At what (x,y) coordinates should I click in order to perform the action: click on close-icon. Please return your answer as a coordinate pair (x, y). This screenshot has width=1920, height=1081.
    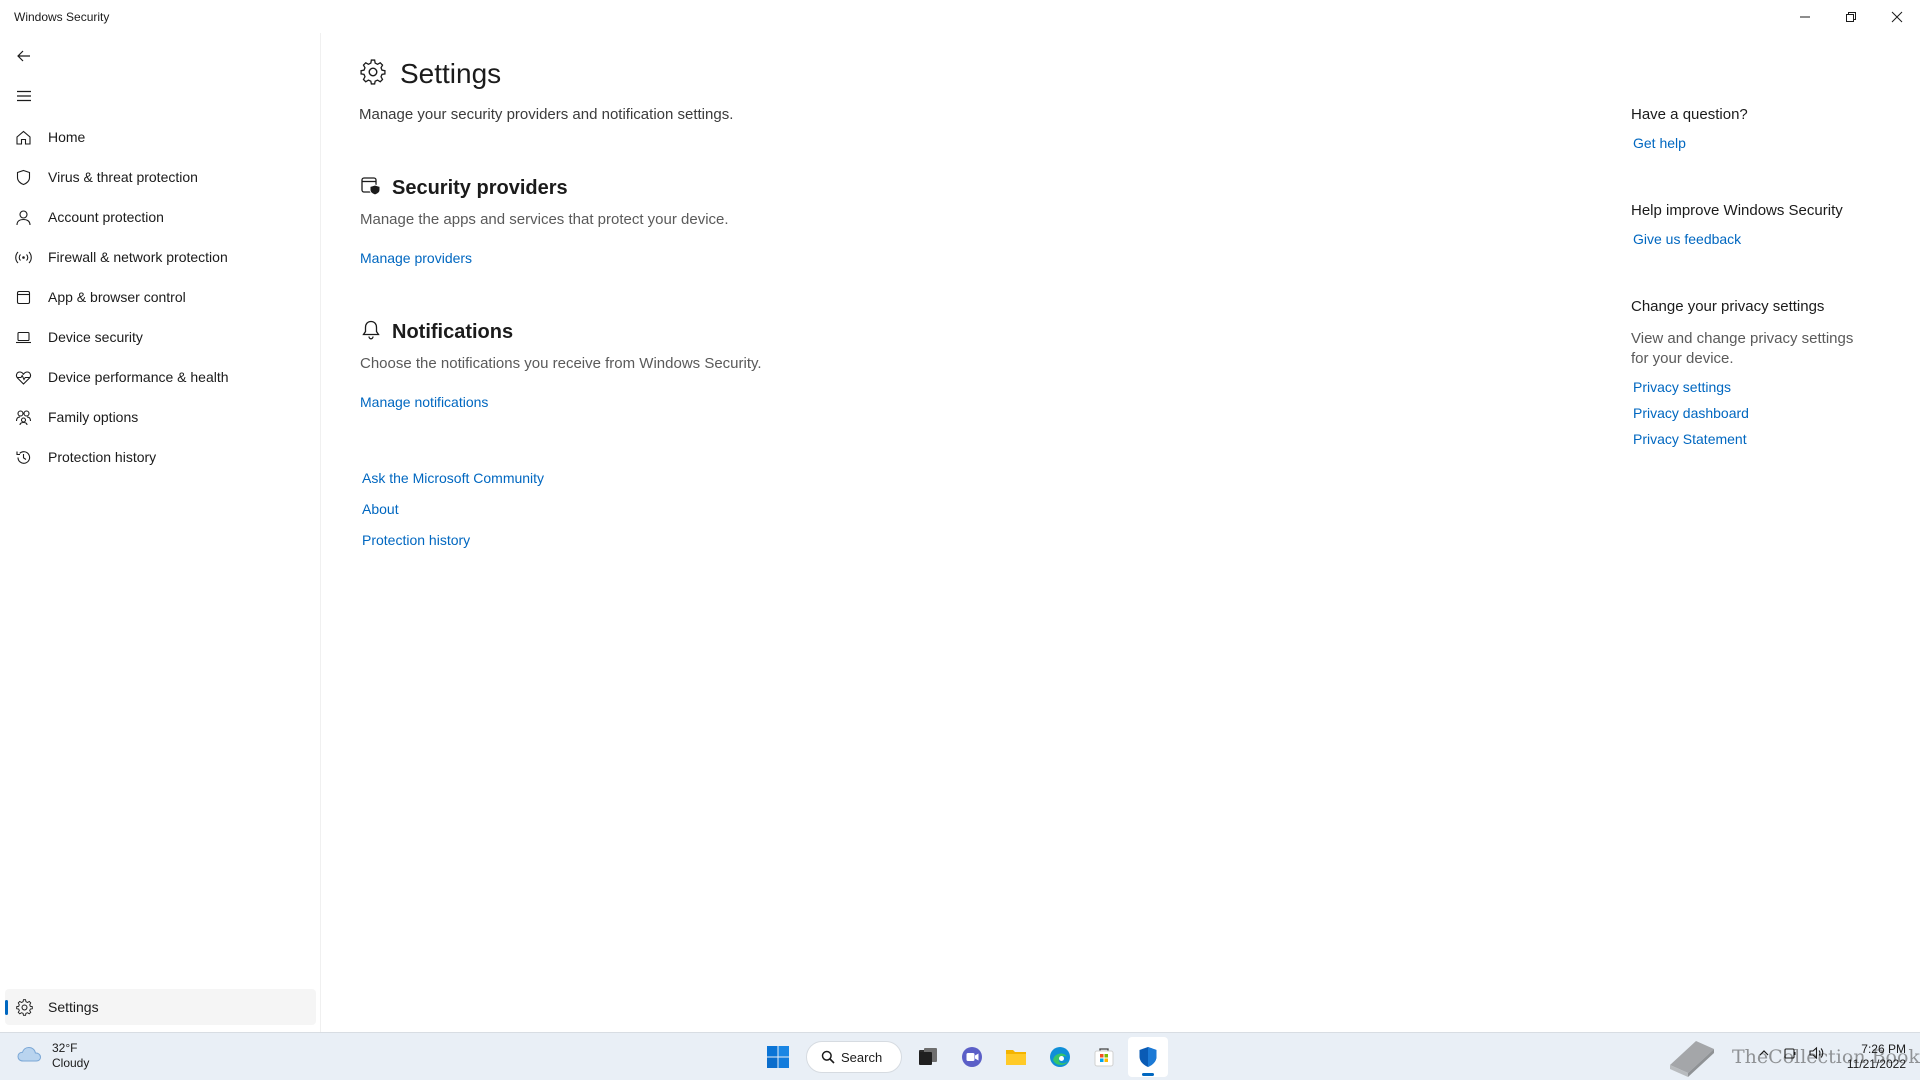
    Looking at the image, I should click on (1897, 16).